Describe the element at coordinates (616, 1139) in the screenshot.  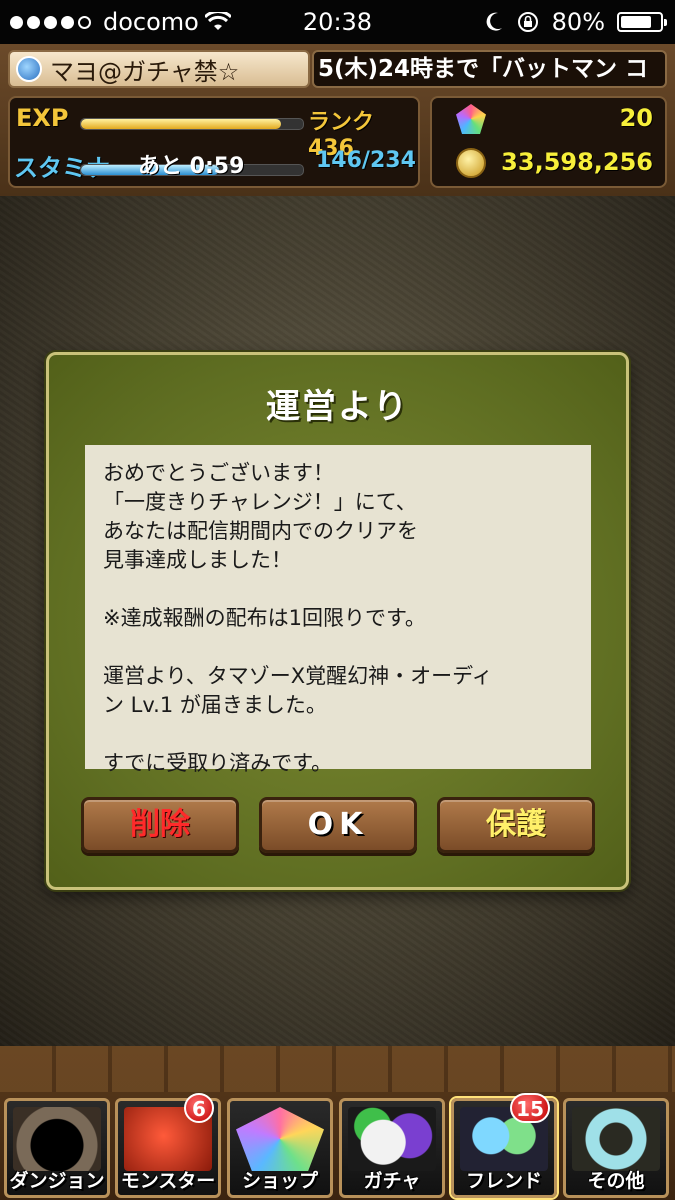
I see `question-mark-icon` at that location.